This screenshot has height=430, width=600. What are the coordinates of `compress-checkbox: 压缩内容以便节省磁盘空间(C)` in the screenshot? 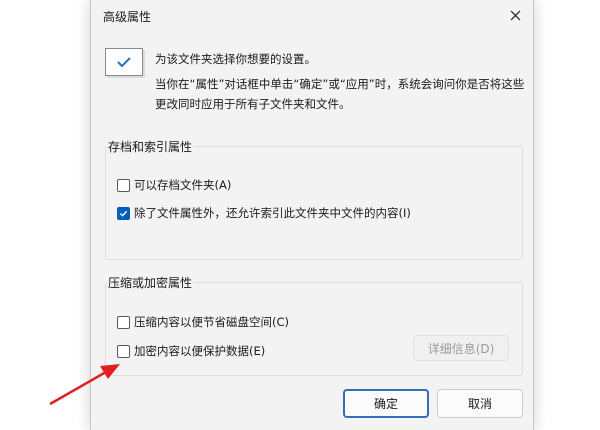 It's located at (203, 322).